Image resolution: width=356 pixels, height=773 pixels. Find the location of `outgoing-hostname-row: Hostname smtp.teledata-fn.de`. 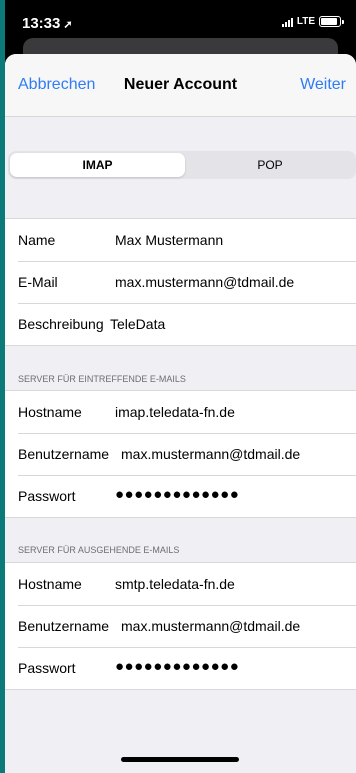

outgoing-hostname-row: Hostname smtp.teledata-fn.de is located at coordinates (180, 584).